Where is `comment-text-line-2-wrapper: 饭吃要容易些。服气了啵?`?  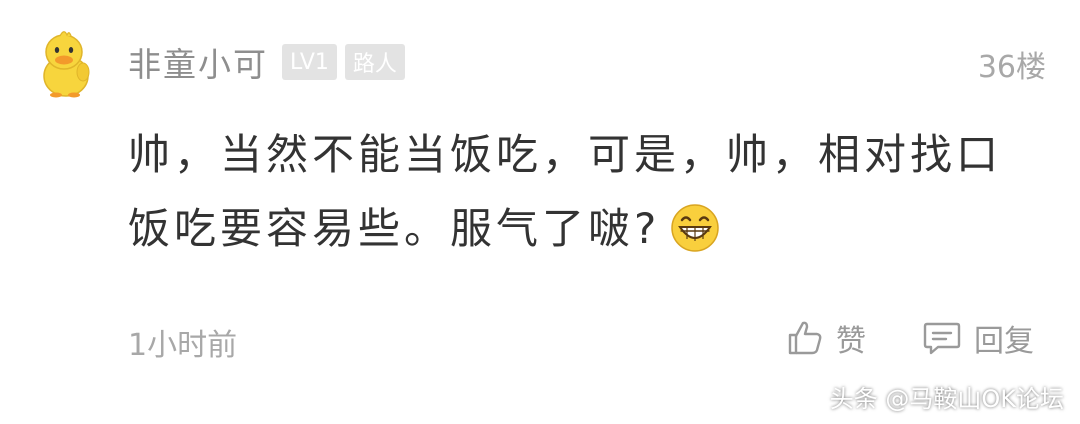 comment-text-line-2-wrapper: 饭吃要容易些。服气了啵? is located at coordinates (568, 229).